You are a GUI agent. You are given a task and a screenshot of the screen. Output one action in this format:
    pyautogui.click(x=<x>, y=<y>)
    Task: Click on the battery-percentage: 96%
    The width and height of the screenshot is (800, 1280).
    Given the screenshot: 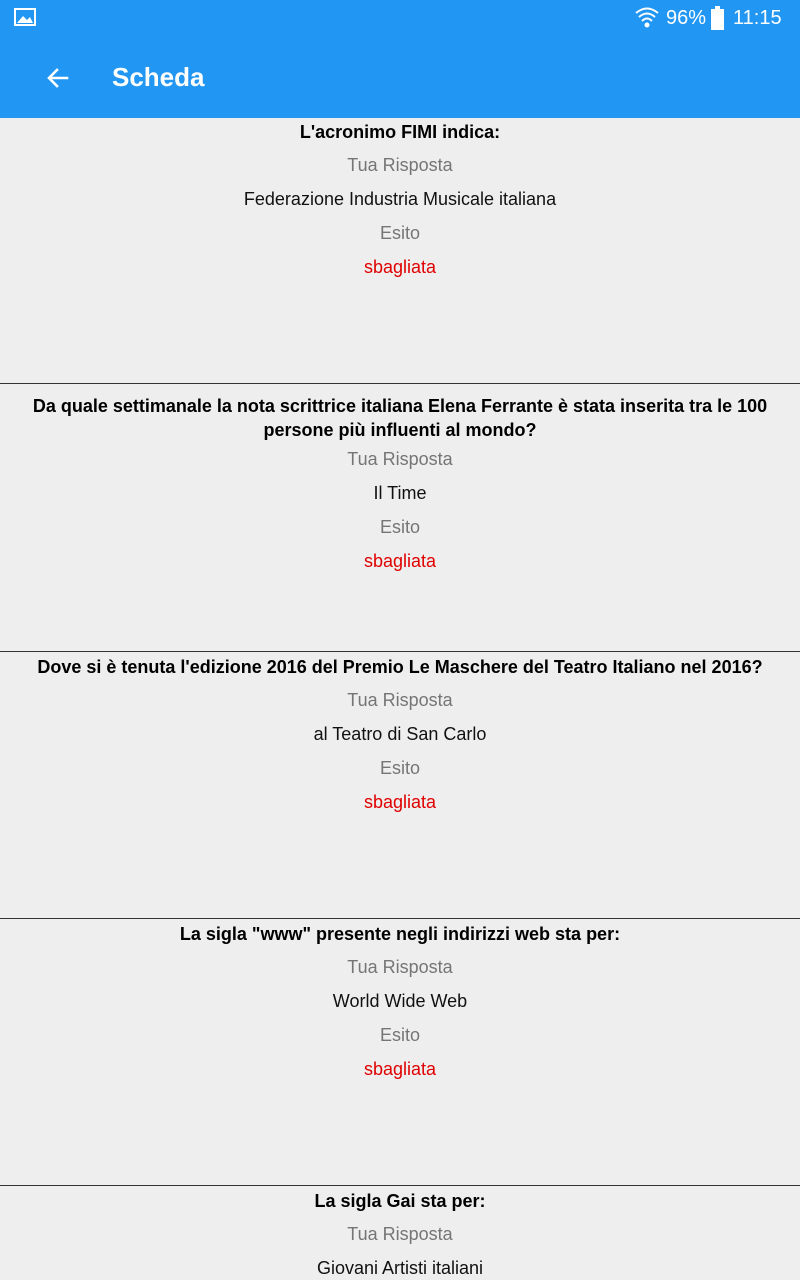 What is the action you would take?
    pyautogui.click(x=686, y=18)
    